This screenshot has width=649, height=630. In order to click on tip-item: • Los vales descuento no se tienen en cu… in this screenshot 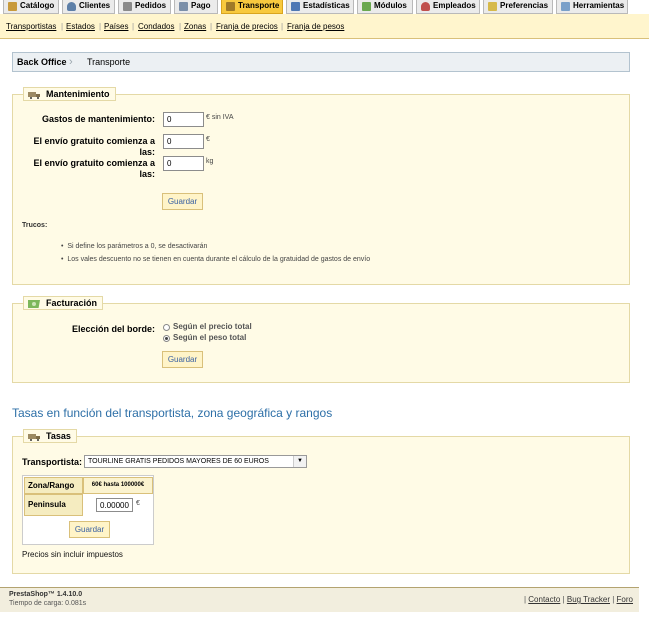, I will do `click(215, 259)`.